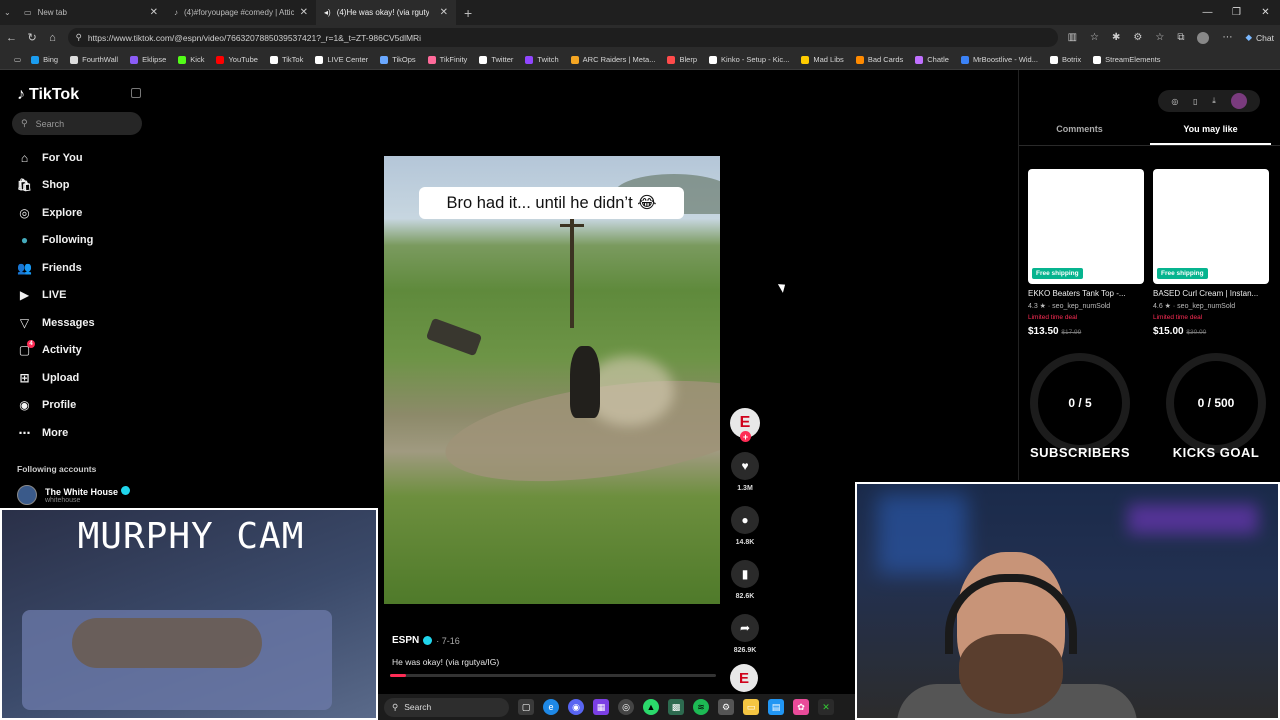  Describe the element at coordinates (526, 707) in the screenshot. I see `task-view-icon: ▢` at that location.